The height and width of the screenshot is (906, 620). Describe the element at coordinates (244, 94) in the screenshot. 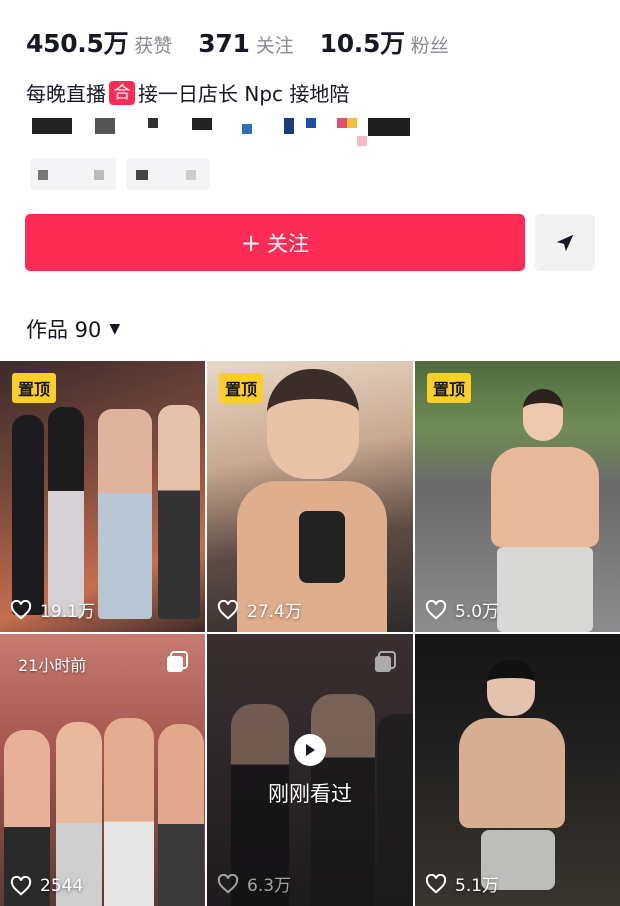

I see `bio-text-end: 接一日店长 Npc 接地陪` at that location.